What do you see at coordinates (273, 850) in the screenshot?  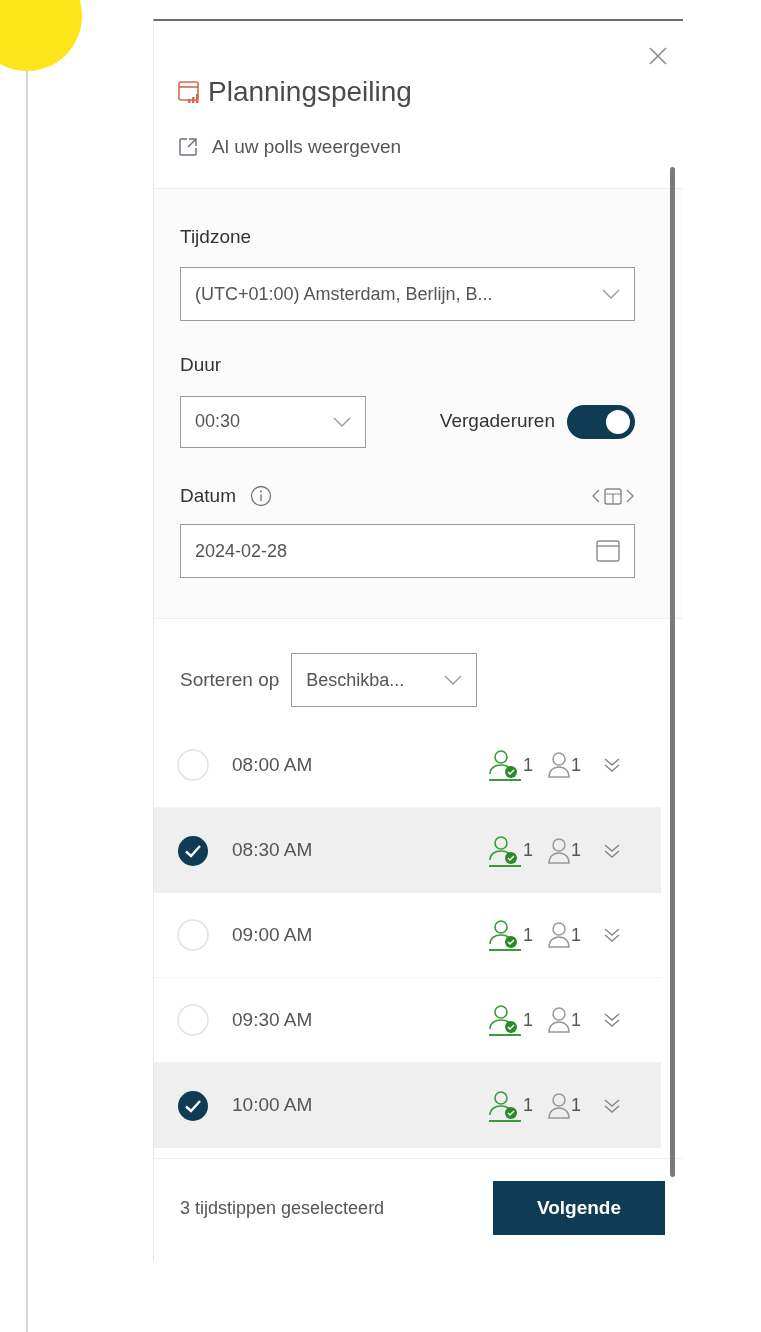 I see `time-label: 08:30 AM` at bounding box center [273, 850].